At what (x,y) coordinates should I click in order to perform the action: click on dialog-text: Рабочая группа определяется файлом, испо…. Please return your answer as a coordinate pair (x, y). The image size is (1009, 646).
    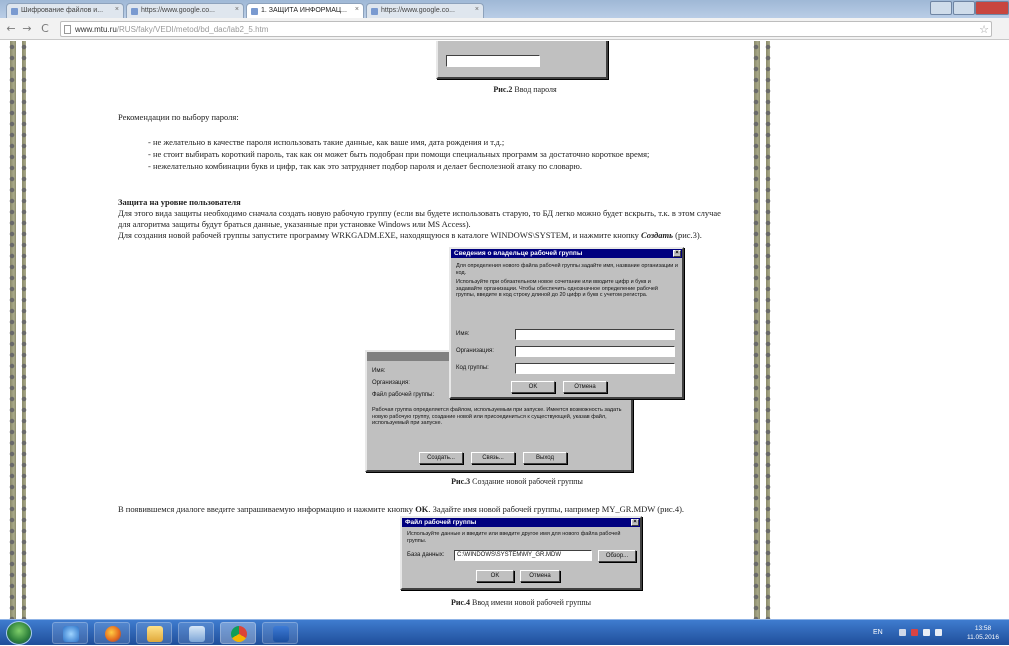
    Looking at the image, I should click on (497, 416).